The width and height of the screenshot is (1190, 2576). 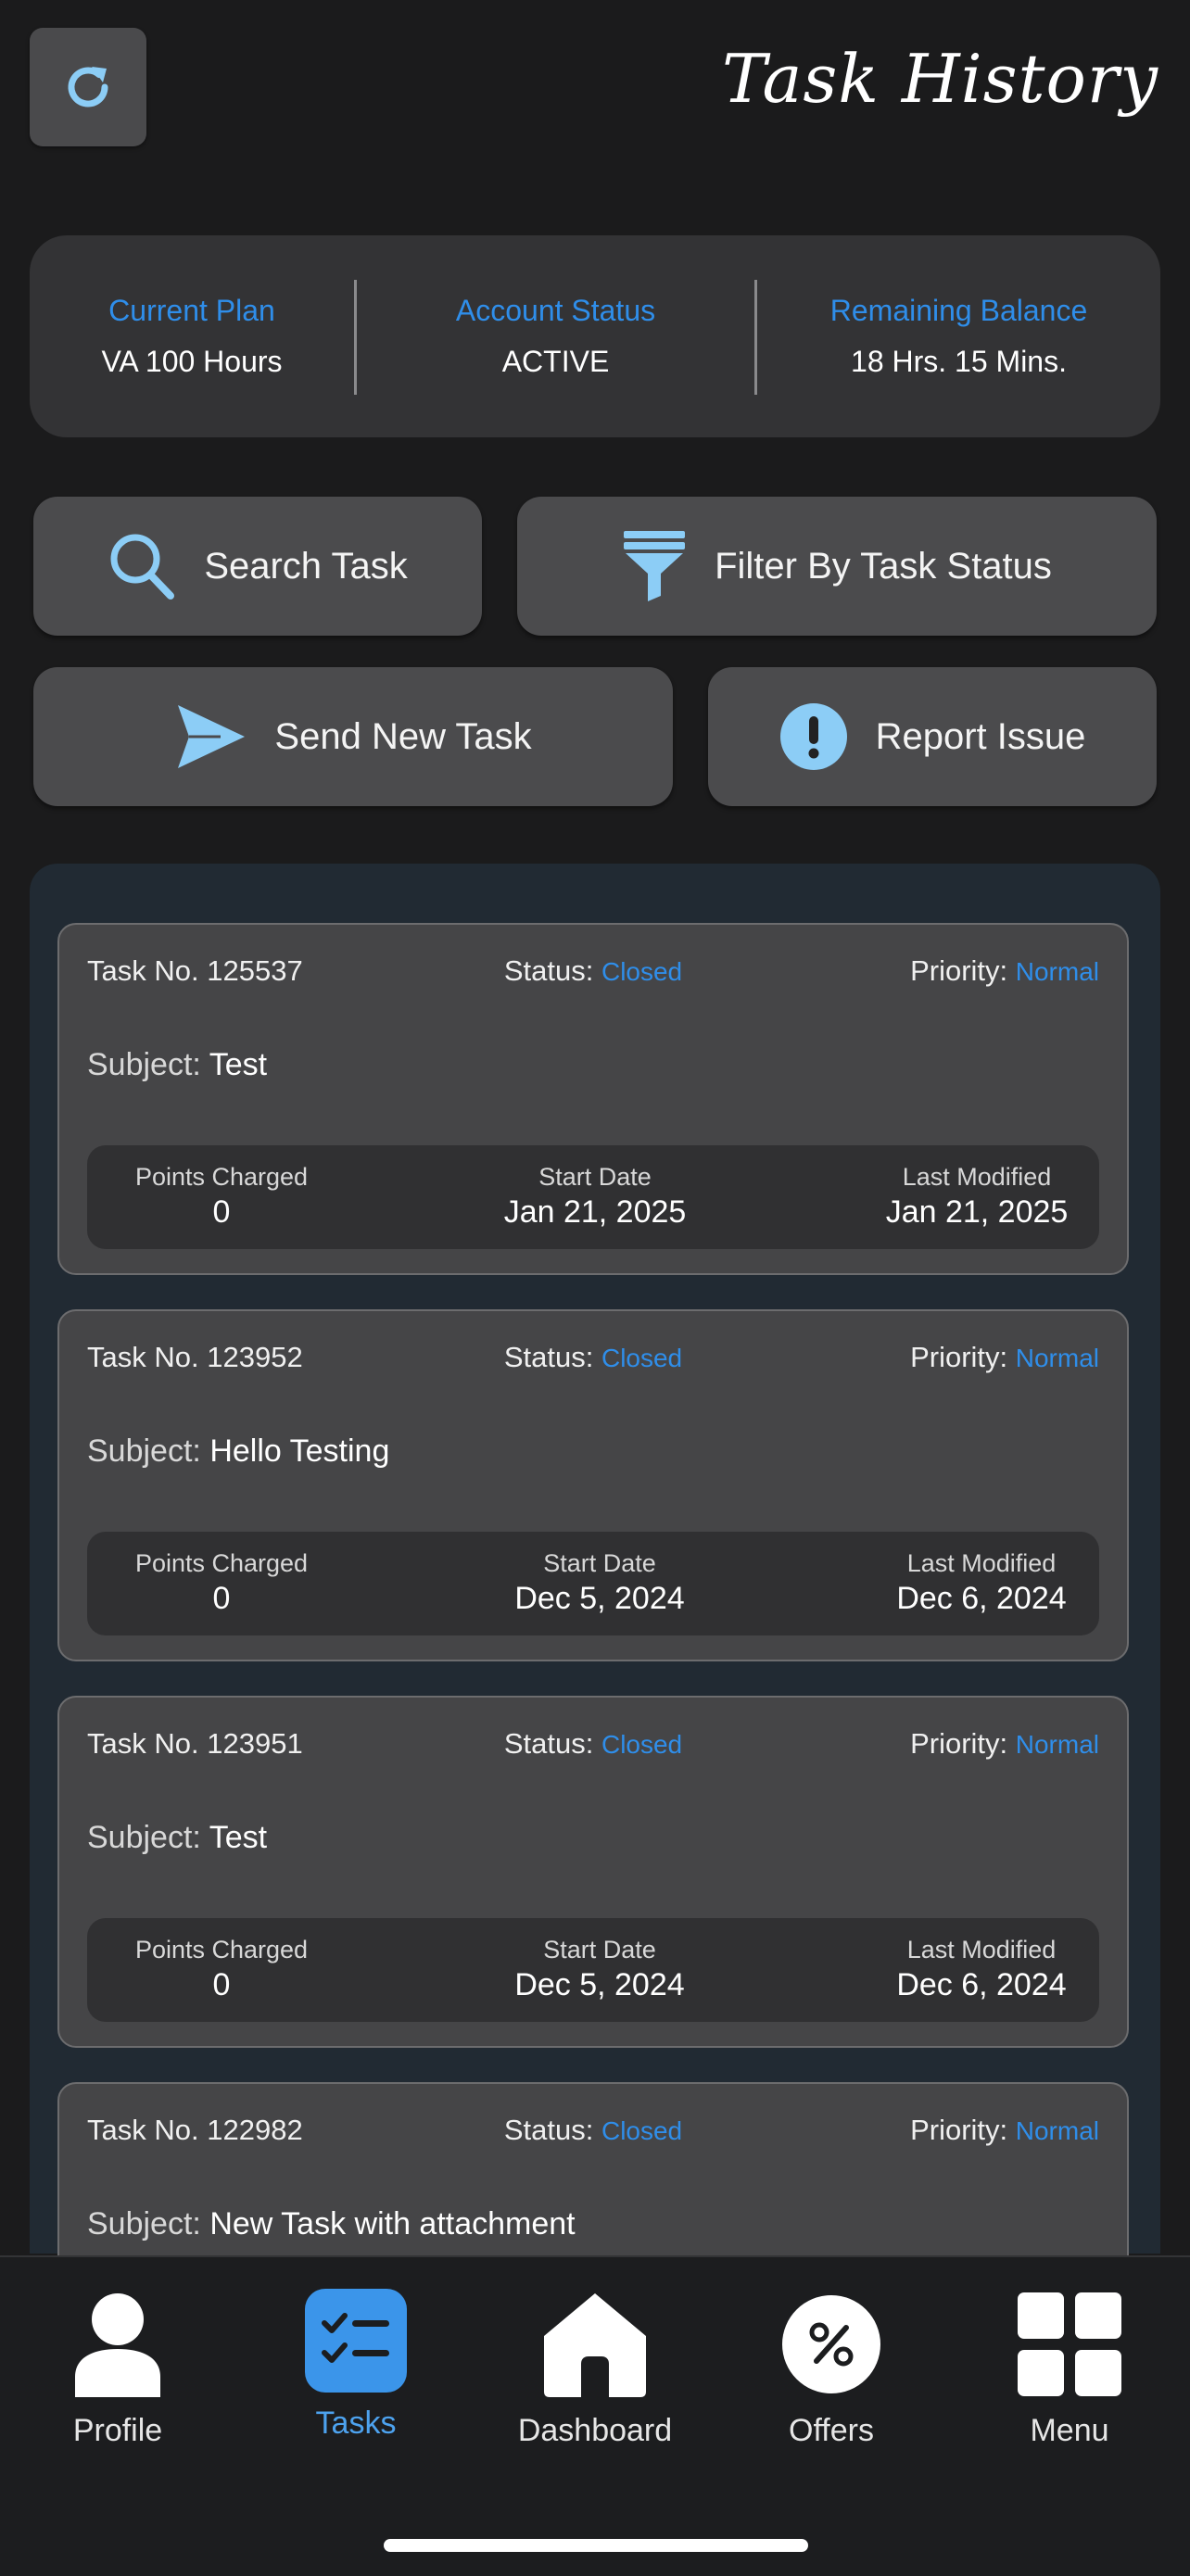 What do you see at coordinates (192, 336) in the screenshot?
I see `current-plan: Current Plan VA 100 Hours` at bounding box center [192, 336].